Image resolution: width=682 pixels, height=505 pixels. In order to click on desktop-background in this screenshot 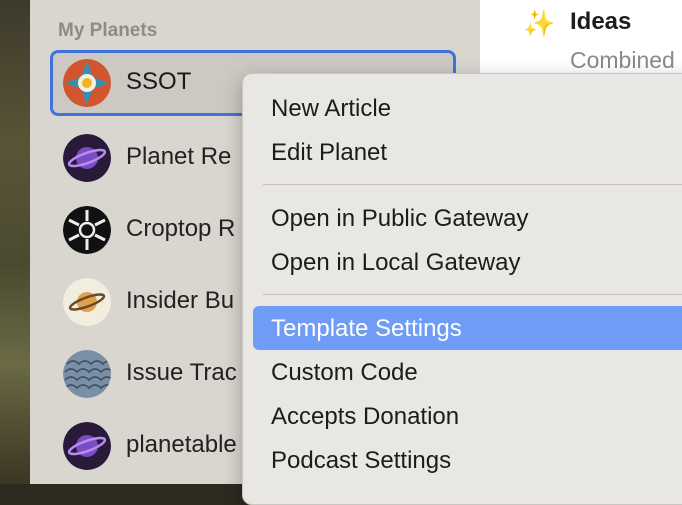, I will do `click(15, 242)`.